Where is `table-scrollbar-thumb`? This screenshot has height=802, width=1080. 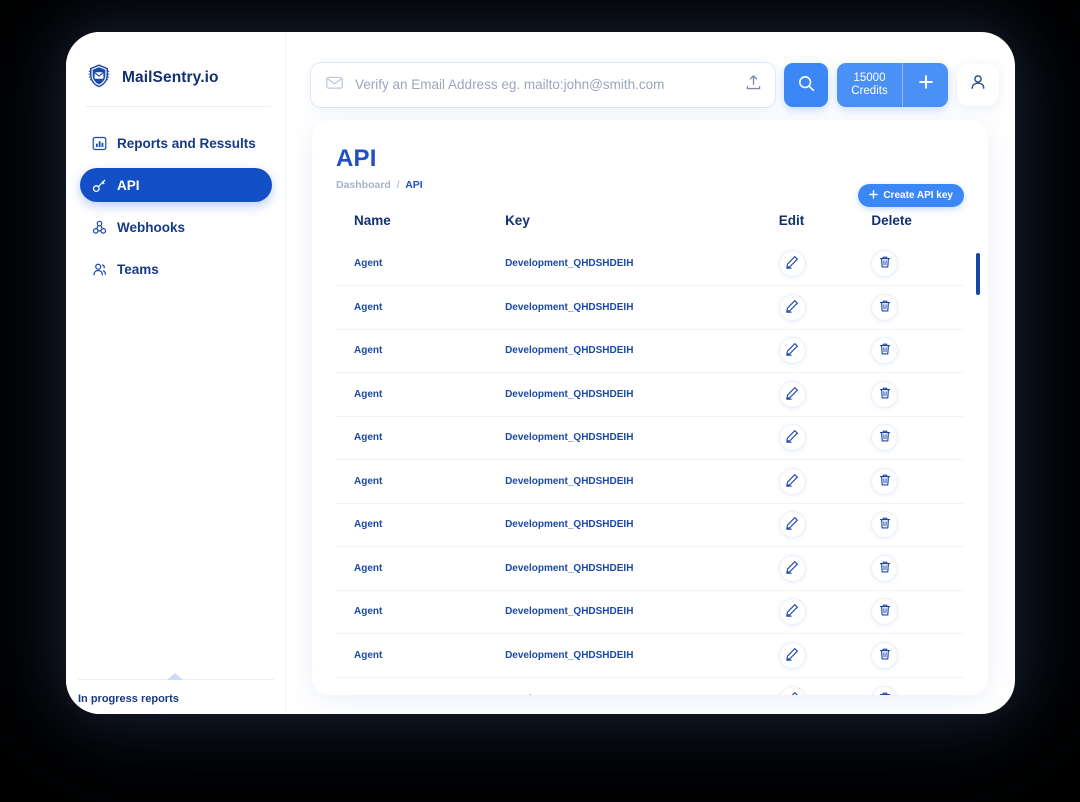
table-scrollbar-thumb is located at coordinates (978, 274).